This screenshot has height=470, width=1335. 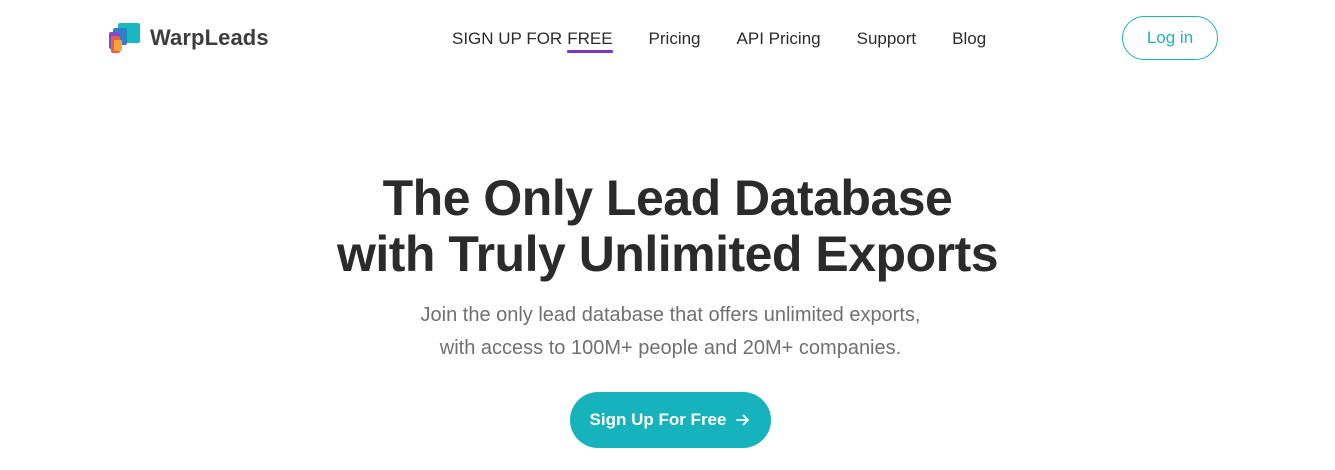 I want to click on hero-title-line-1: The Only Lead Database, so click(x=667, y=198).